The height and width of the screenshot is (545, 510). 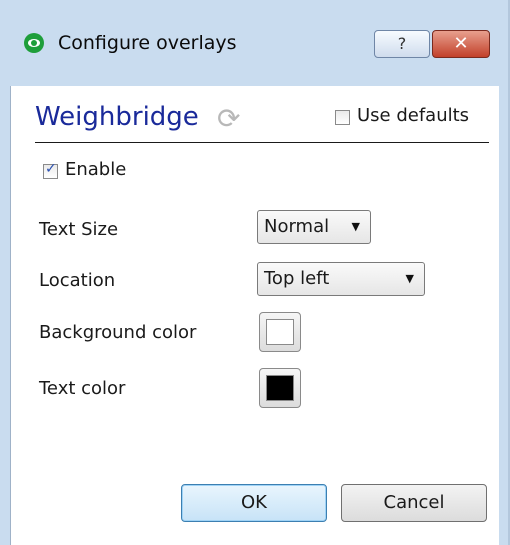 I want to click on location-value: Top left, so click(x=297, y=278).